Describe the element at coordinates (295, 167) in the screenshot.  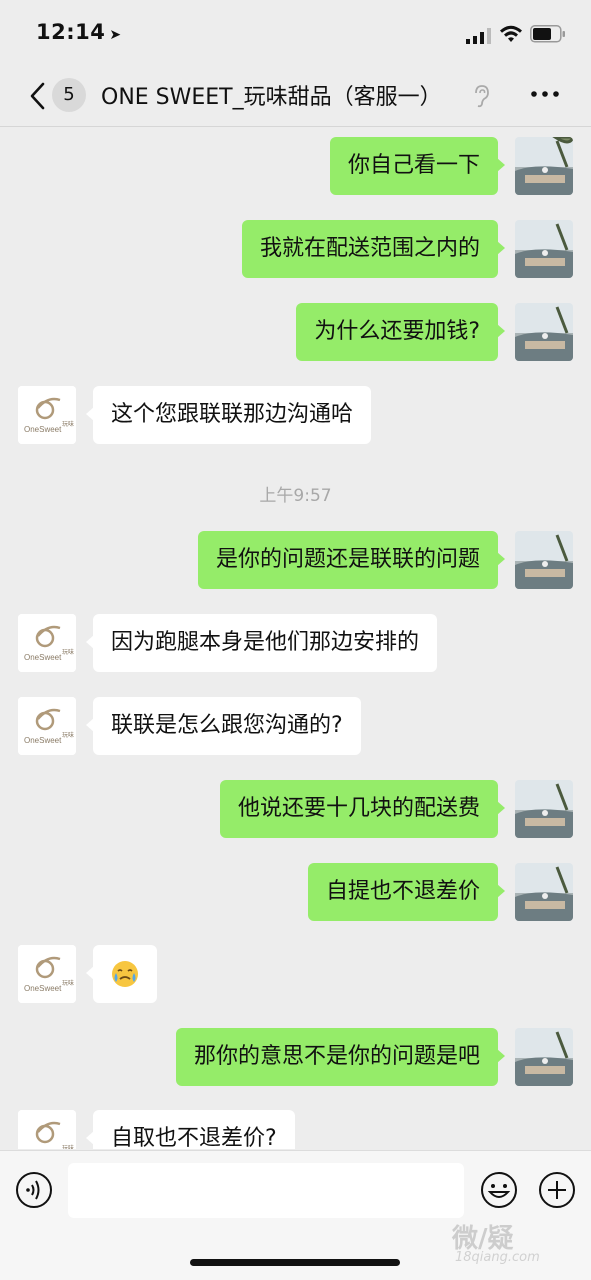
I see `message-row: 你自己看一下` at that location.